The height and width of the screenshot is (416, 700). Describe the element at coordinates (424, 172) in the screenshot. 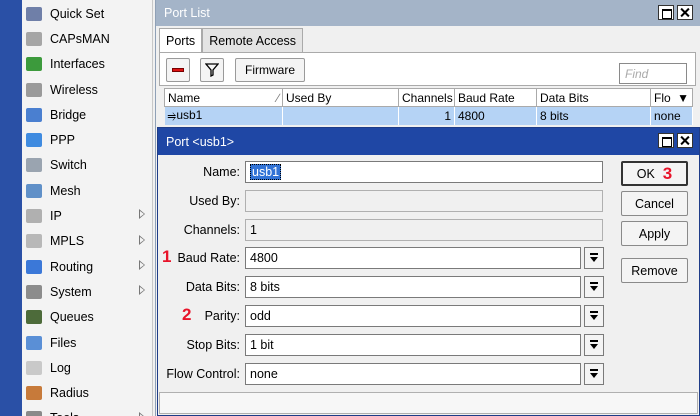

I see `name-field: usb1` at that location.